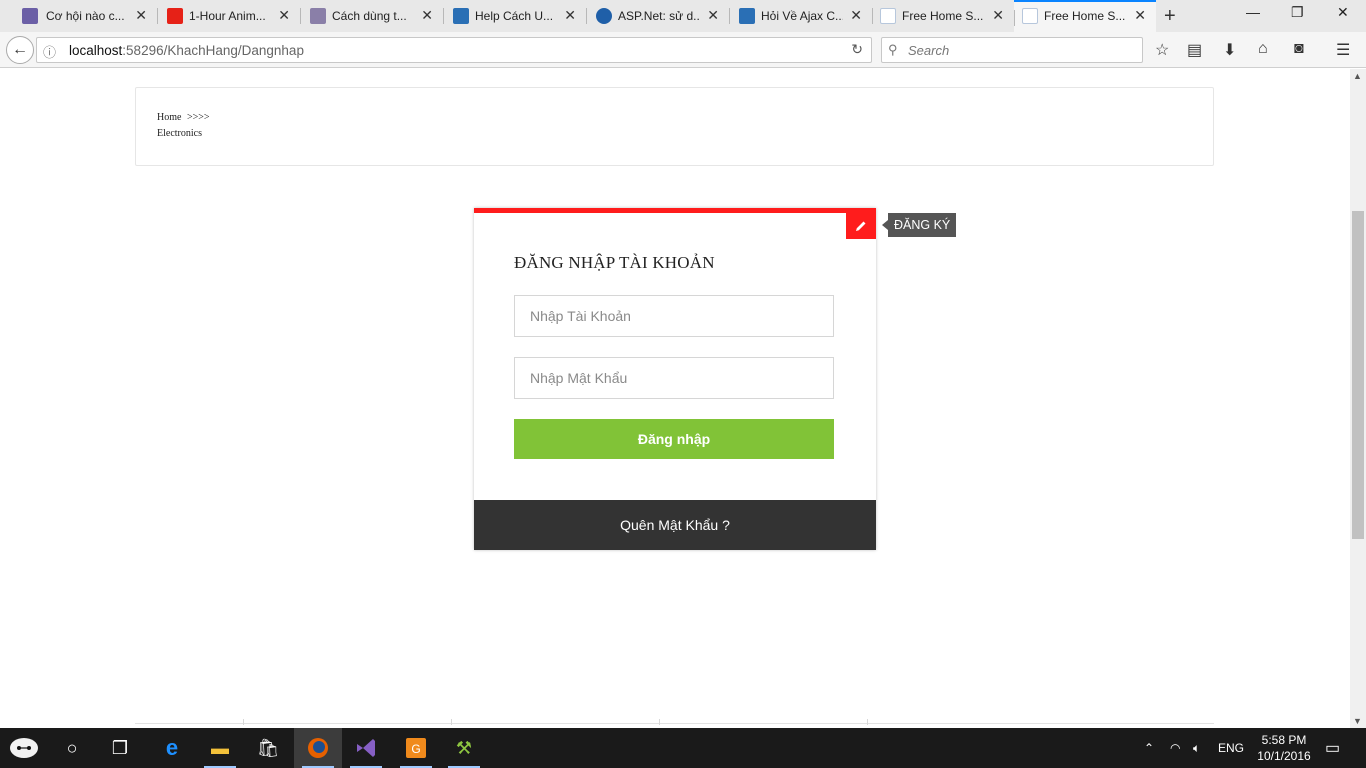 This screenshot has height=768, width=1366. What do you see at coordinates (1357, 721) in the screenshot?
I see `scroll-down-icon: ▼` at bounding box center [1357, 721].